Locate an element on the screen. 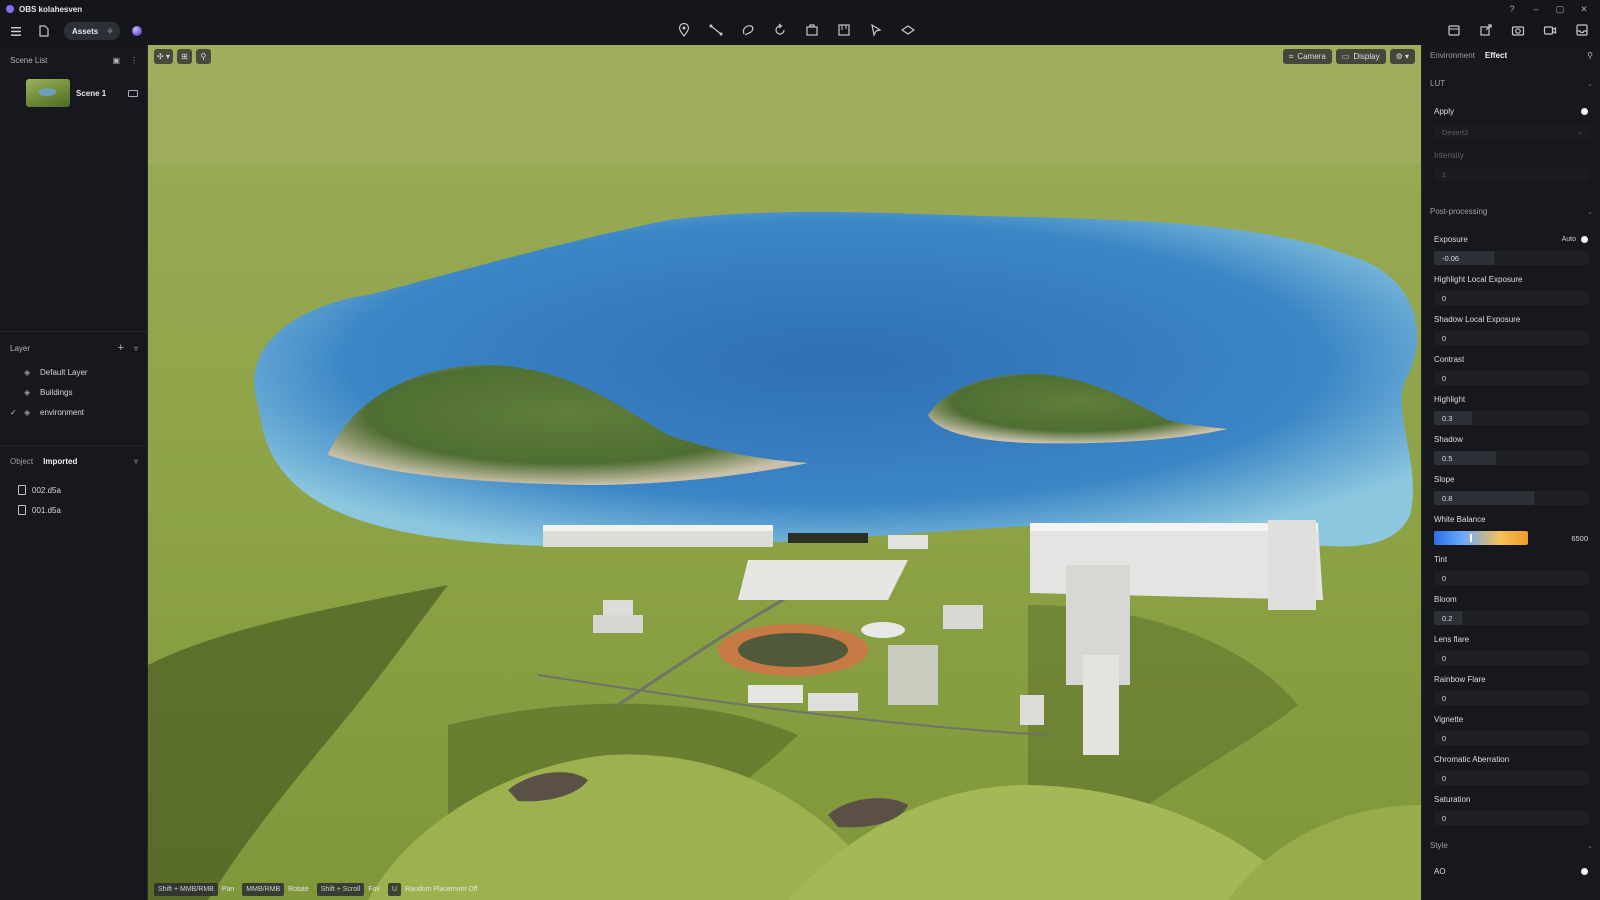 The height and width of the screenshot is (900, 1600). ai-orb-icon is located at coordinates (136, 31).